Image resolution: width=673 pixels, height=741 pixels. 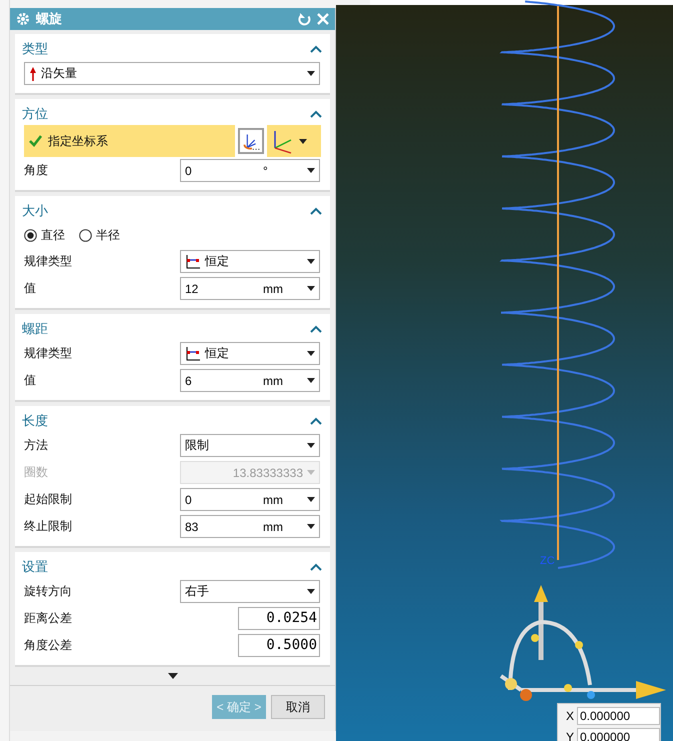 I want to click on dropdown-field: 限制, so click(x=250, y=445).